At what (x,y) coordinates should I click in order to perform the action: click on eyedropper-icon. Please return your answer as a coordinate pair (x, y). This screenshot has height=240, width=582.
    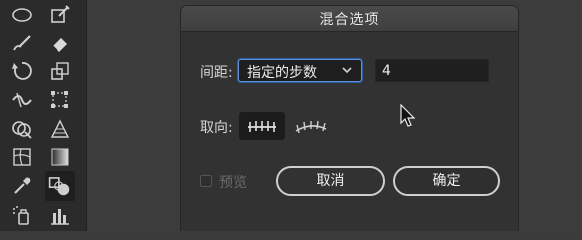
    Looking at the image, I should click on (22, 186).